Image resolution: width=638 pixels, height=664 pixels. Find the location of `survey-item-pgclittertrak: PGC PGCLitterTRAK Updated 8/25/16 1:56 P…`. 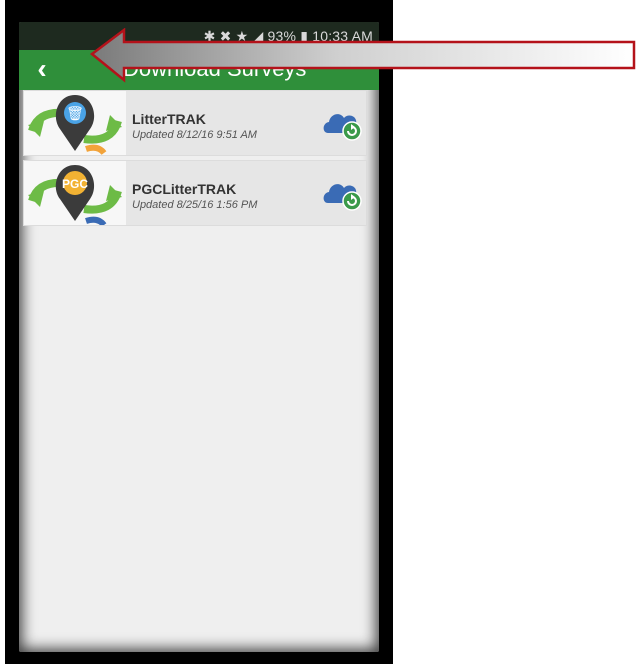

survey-item-pgclittertrak: PGC PGCLitterTRAK Updated 8/25/16 1:56 P… is located at coordinates (195, 193).